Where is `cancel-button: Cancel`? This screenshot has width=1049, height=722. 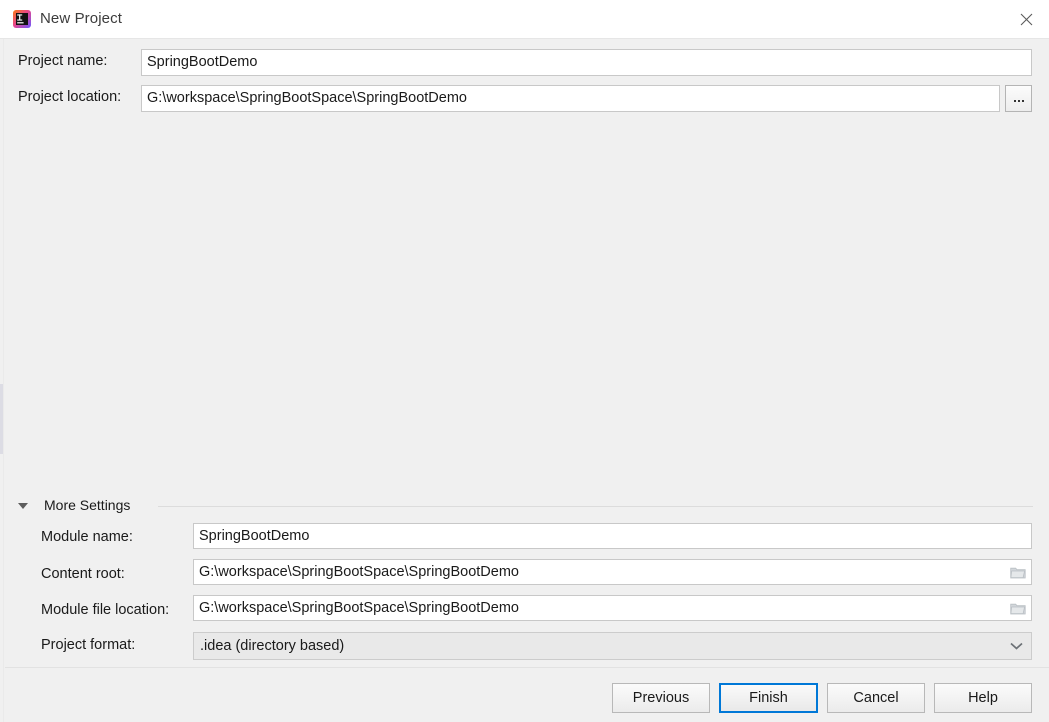 cancel-button: Cancel is located at coordinates (876, 698).